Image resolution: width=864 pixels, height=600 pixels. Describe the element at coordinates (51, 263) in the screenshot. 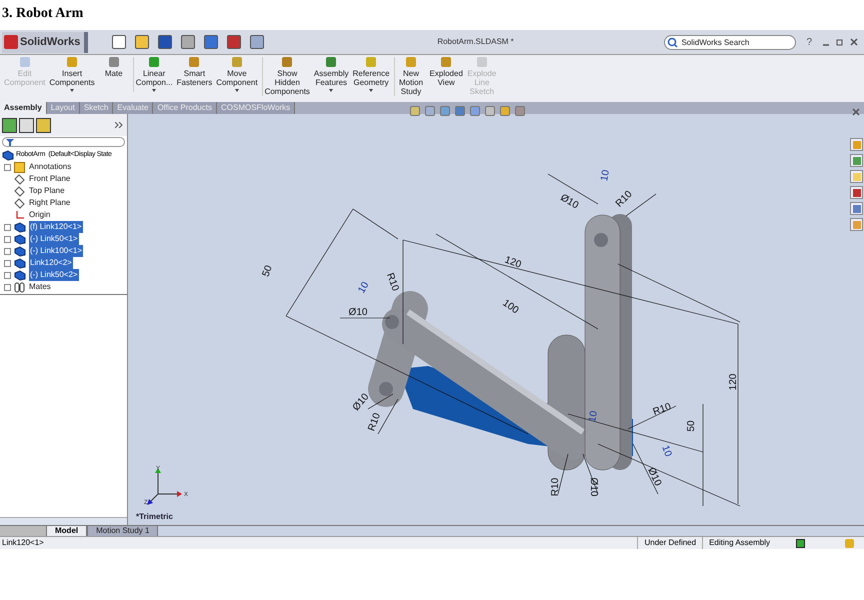

I see `tree-item: Link120<2>` at that location.